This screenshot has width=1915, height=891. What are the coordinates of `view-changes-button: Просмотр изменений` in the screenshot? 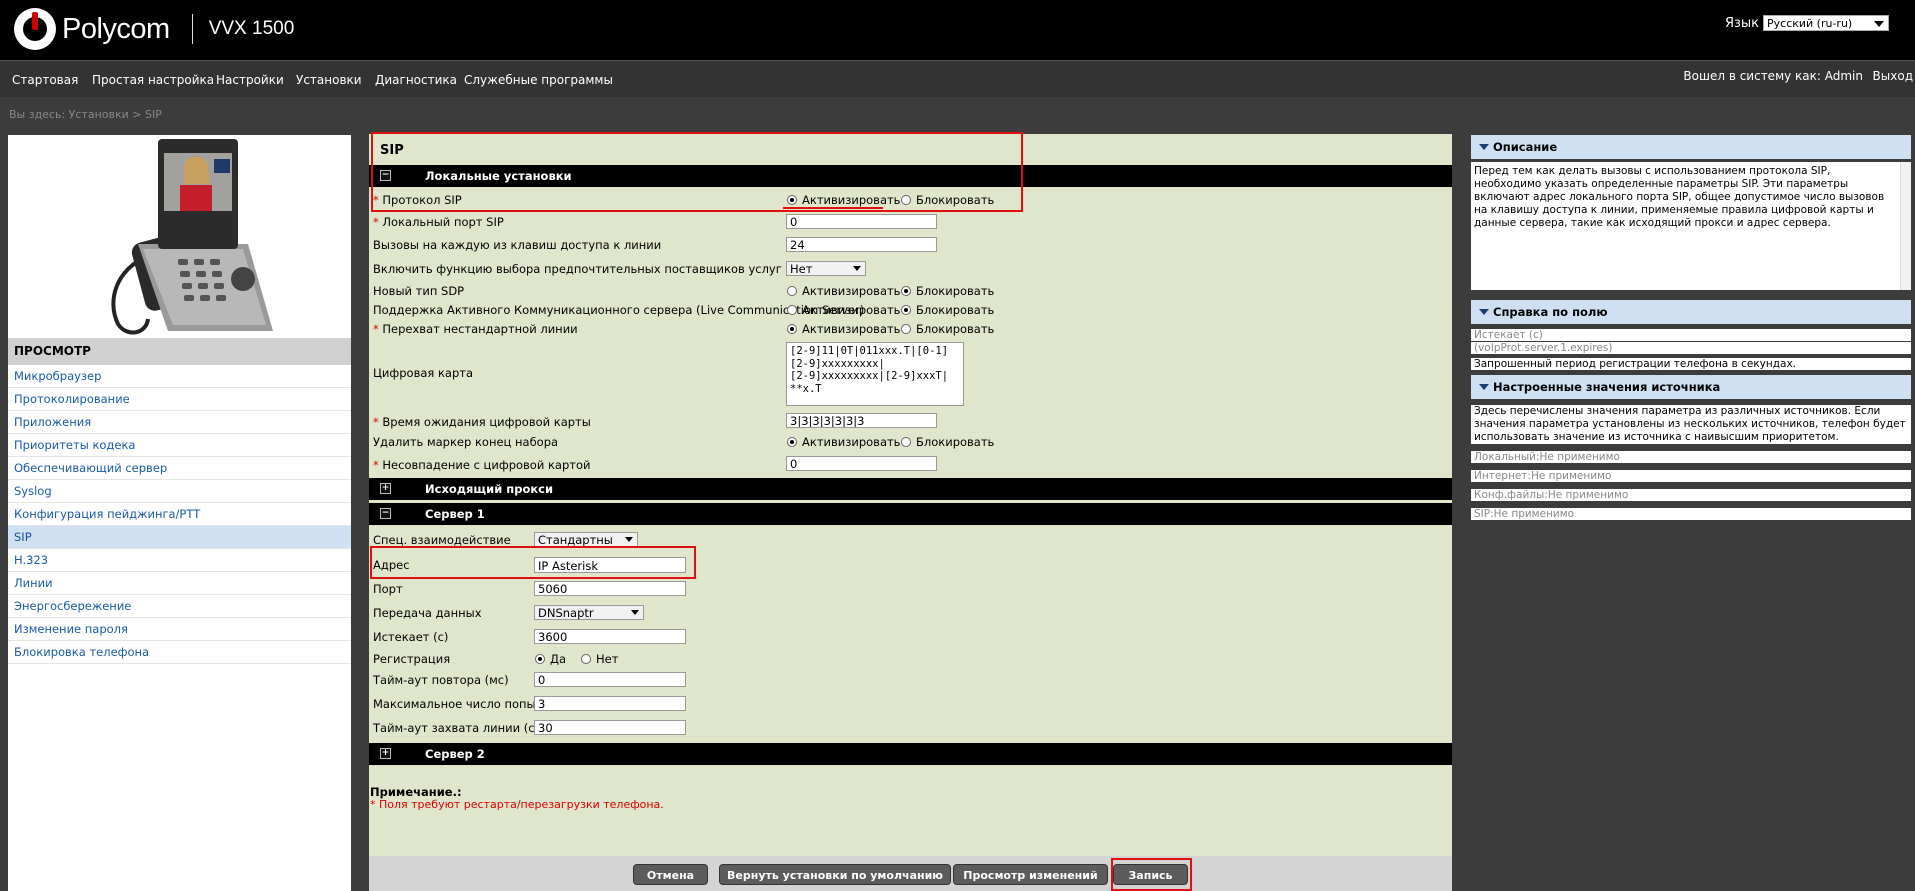 It's located at (1030, 874).